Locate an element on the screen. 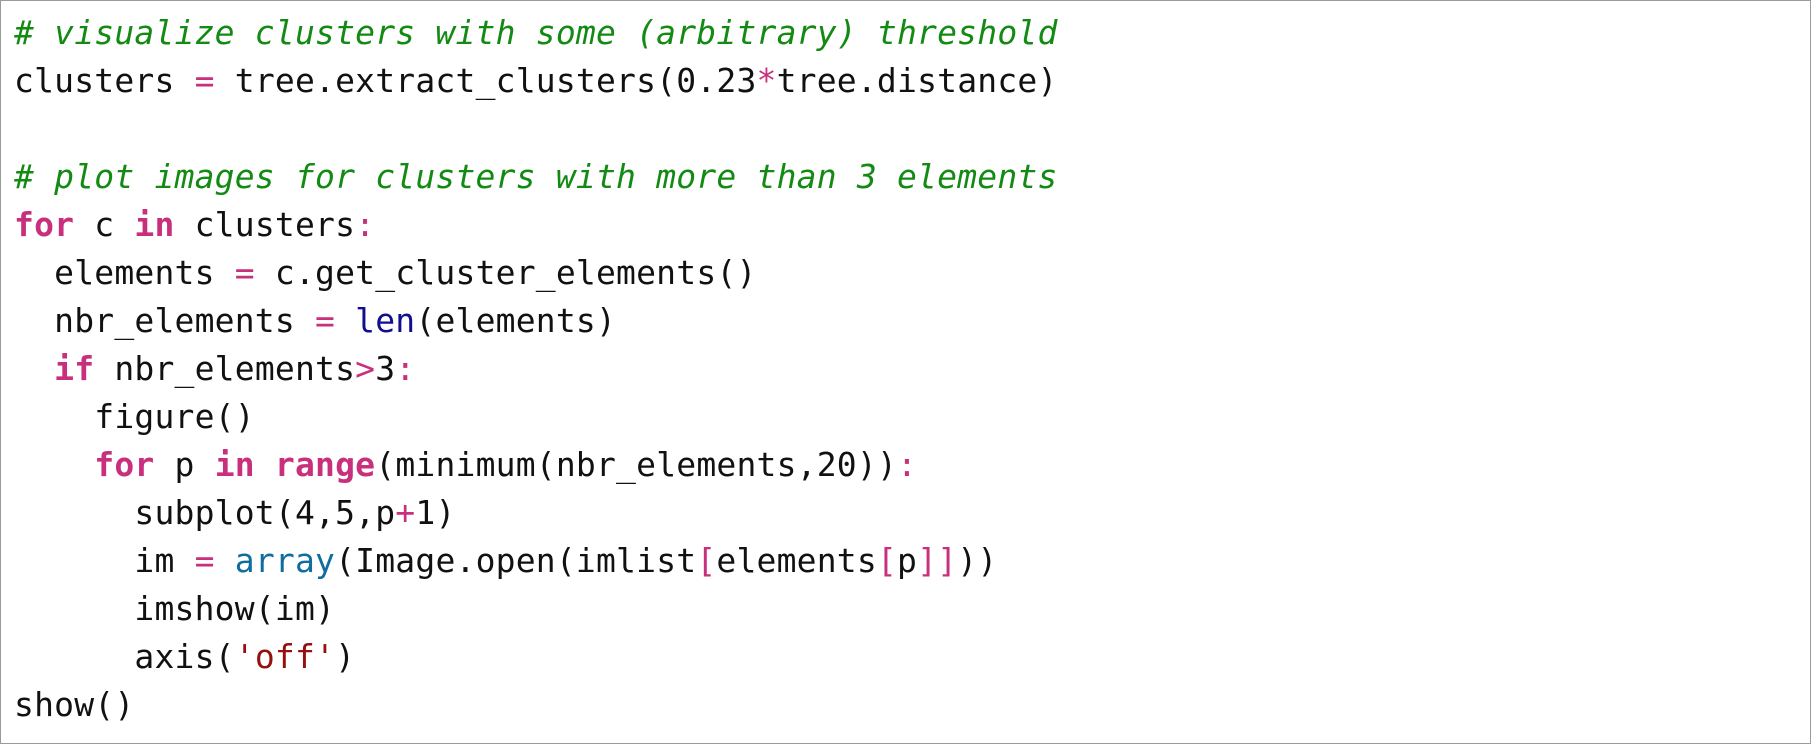 This screenshot has width=1811, height=744. code-token-txt: (elements) is located at coordinates (516, 320).